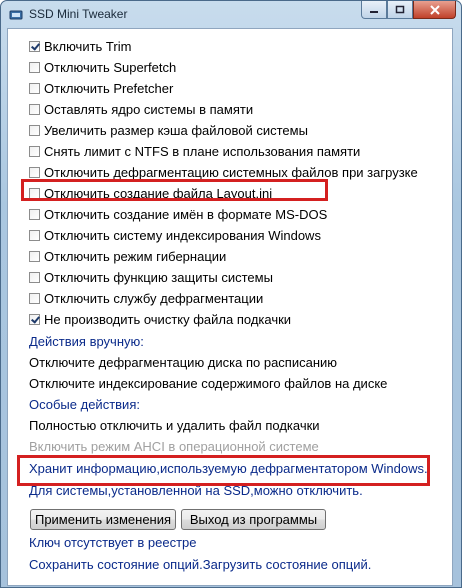 The width and height of the screenshot is (462, 588). I want to click on option-disable-hibernation: Отключить режим гибернации, so click(127, 256).